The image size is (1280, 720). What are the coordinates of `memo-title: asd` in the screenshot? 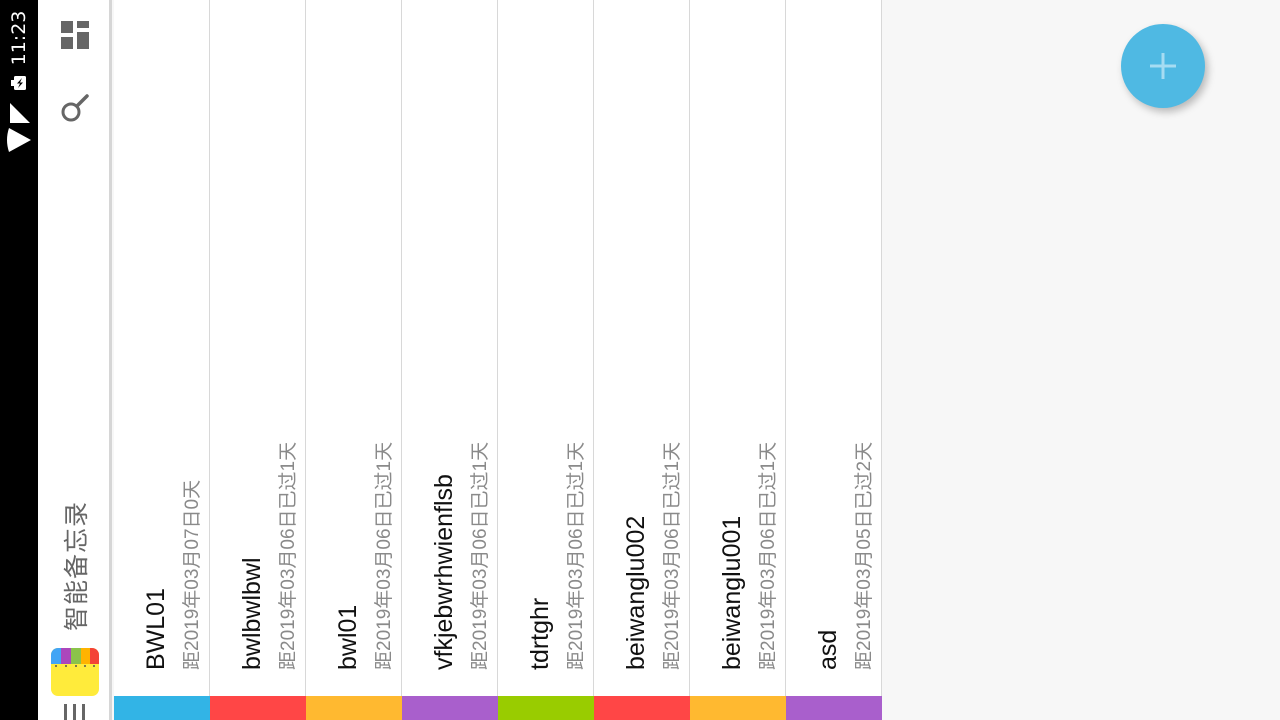 It's located at (828, 649).